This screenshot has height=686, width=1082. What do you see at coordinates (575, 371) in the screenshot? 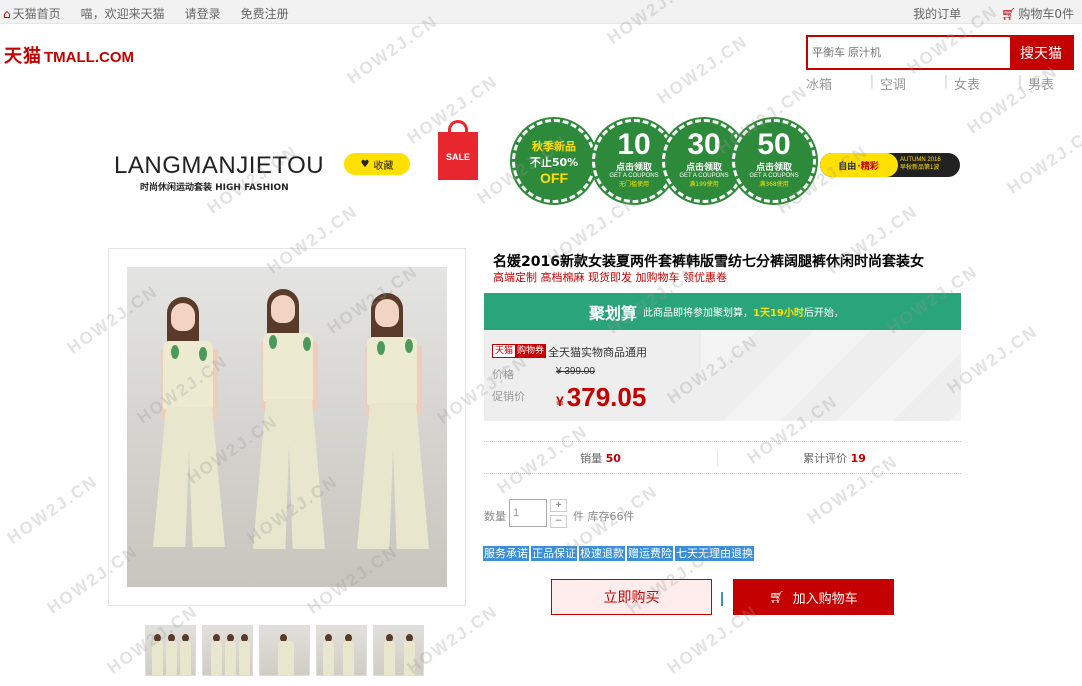
I see `original-price: ¥ 399.00` at bounding box center [575, 371].